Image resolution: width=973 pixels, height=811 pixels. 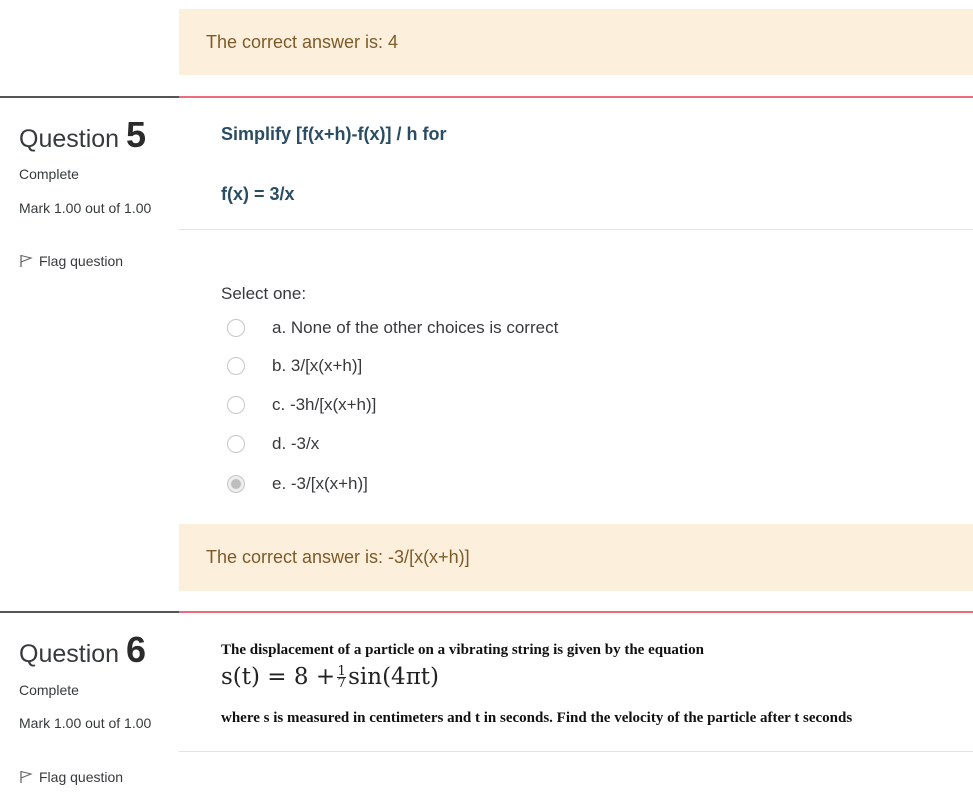 What do you see at coordinates (236, 405) in the screenshot?
I see `q5-option-c-radio` at bounding box center [236, 405].